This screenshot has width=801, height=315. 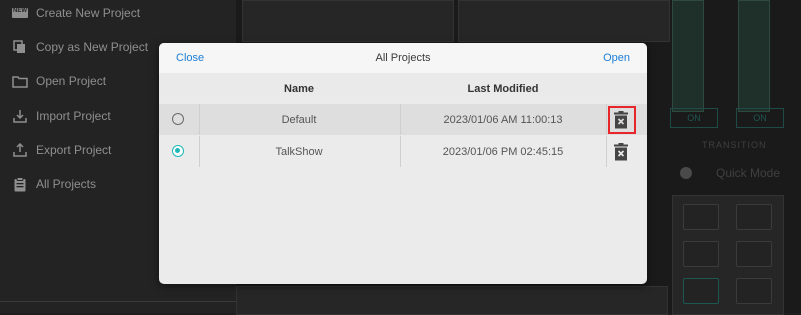 What do you see at coordinates (20, 47) in the screenshot?
I see `copy-icon` at bounding box center [20, 47].